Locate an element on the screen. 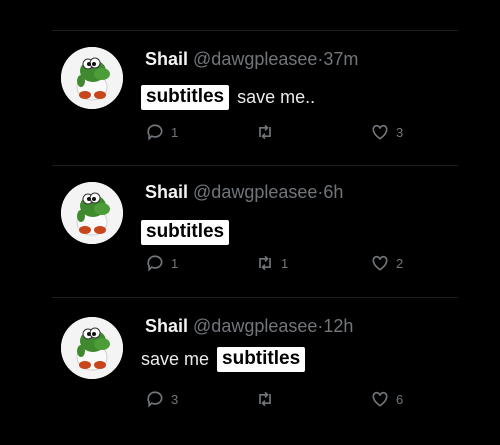 This screenshot has width=500, height=445. timestamp: 6h is located at coordinates (333, 192).